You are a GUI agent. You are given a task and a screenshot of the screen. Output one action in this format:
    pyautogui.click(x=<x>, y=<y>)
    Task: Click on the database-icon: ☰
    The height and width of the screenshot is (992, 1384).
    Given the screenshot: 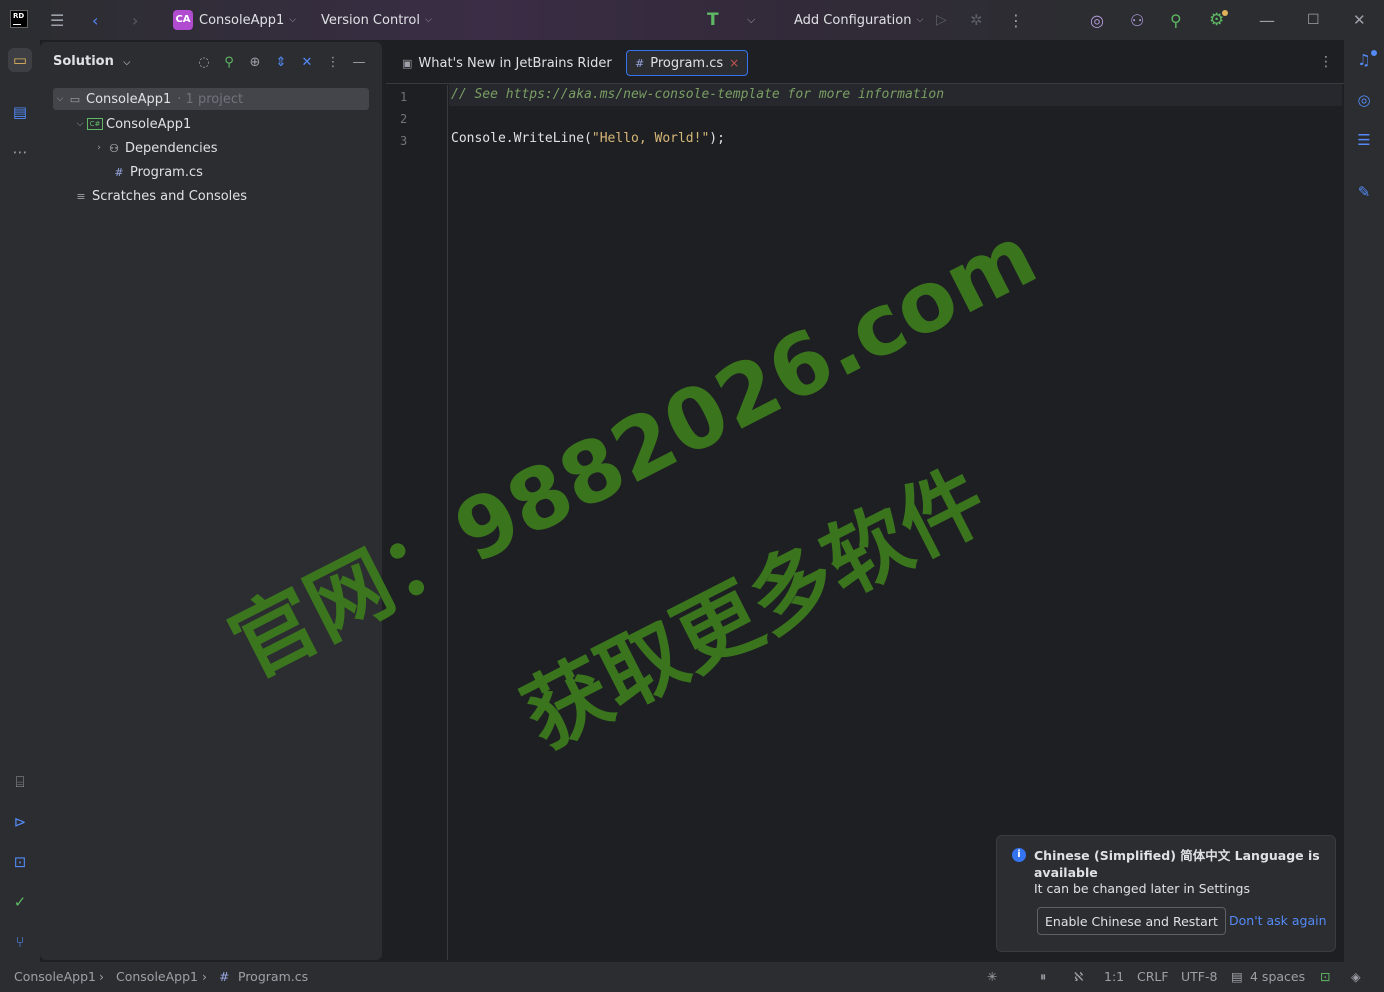 What is the action you would take?
    pyautogui.click(x=1364, y=140)
    